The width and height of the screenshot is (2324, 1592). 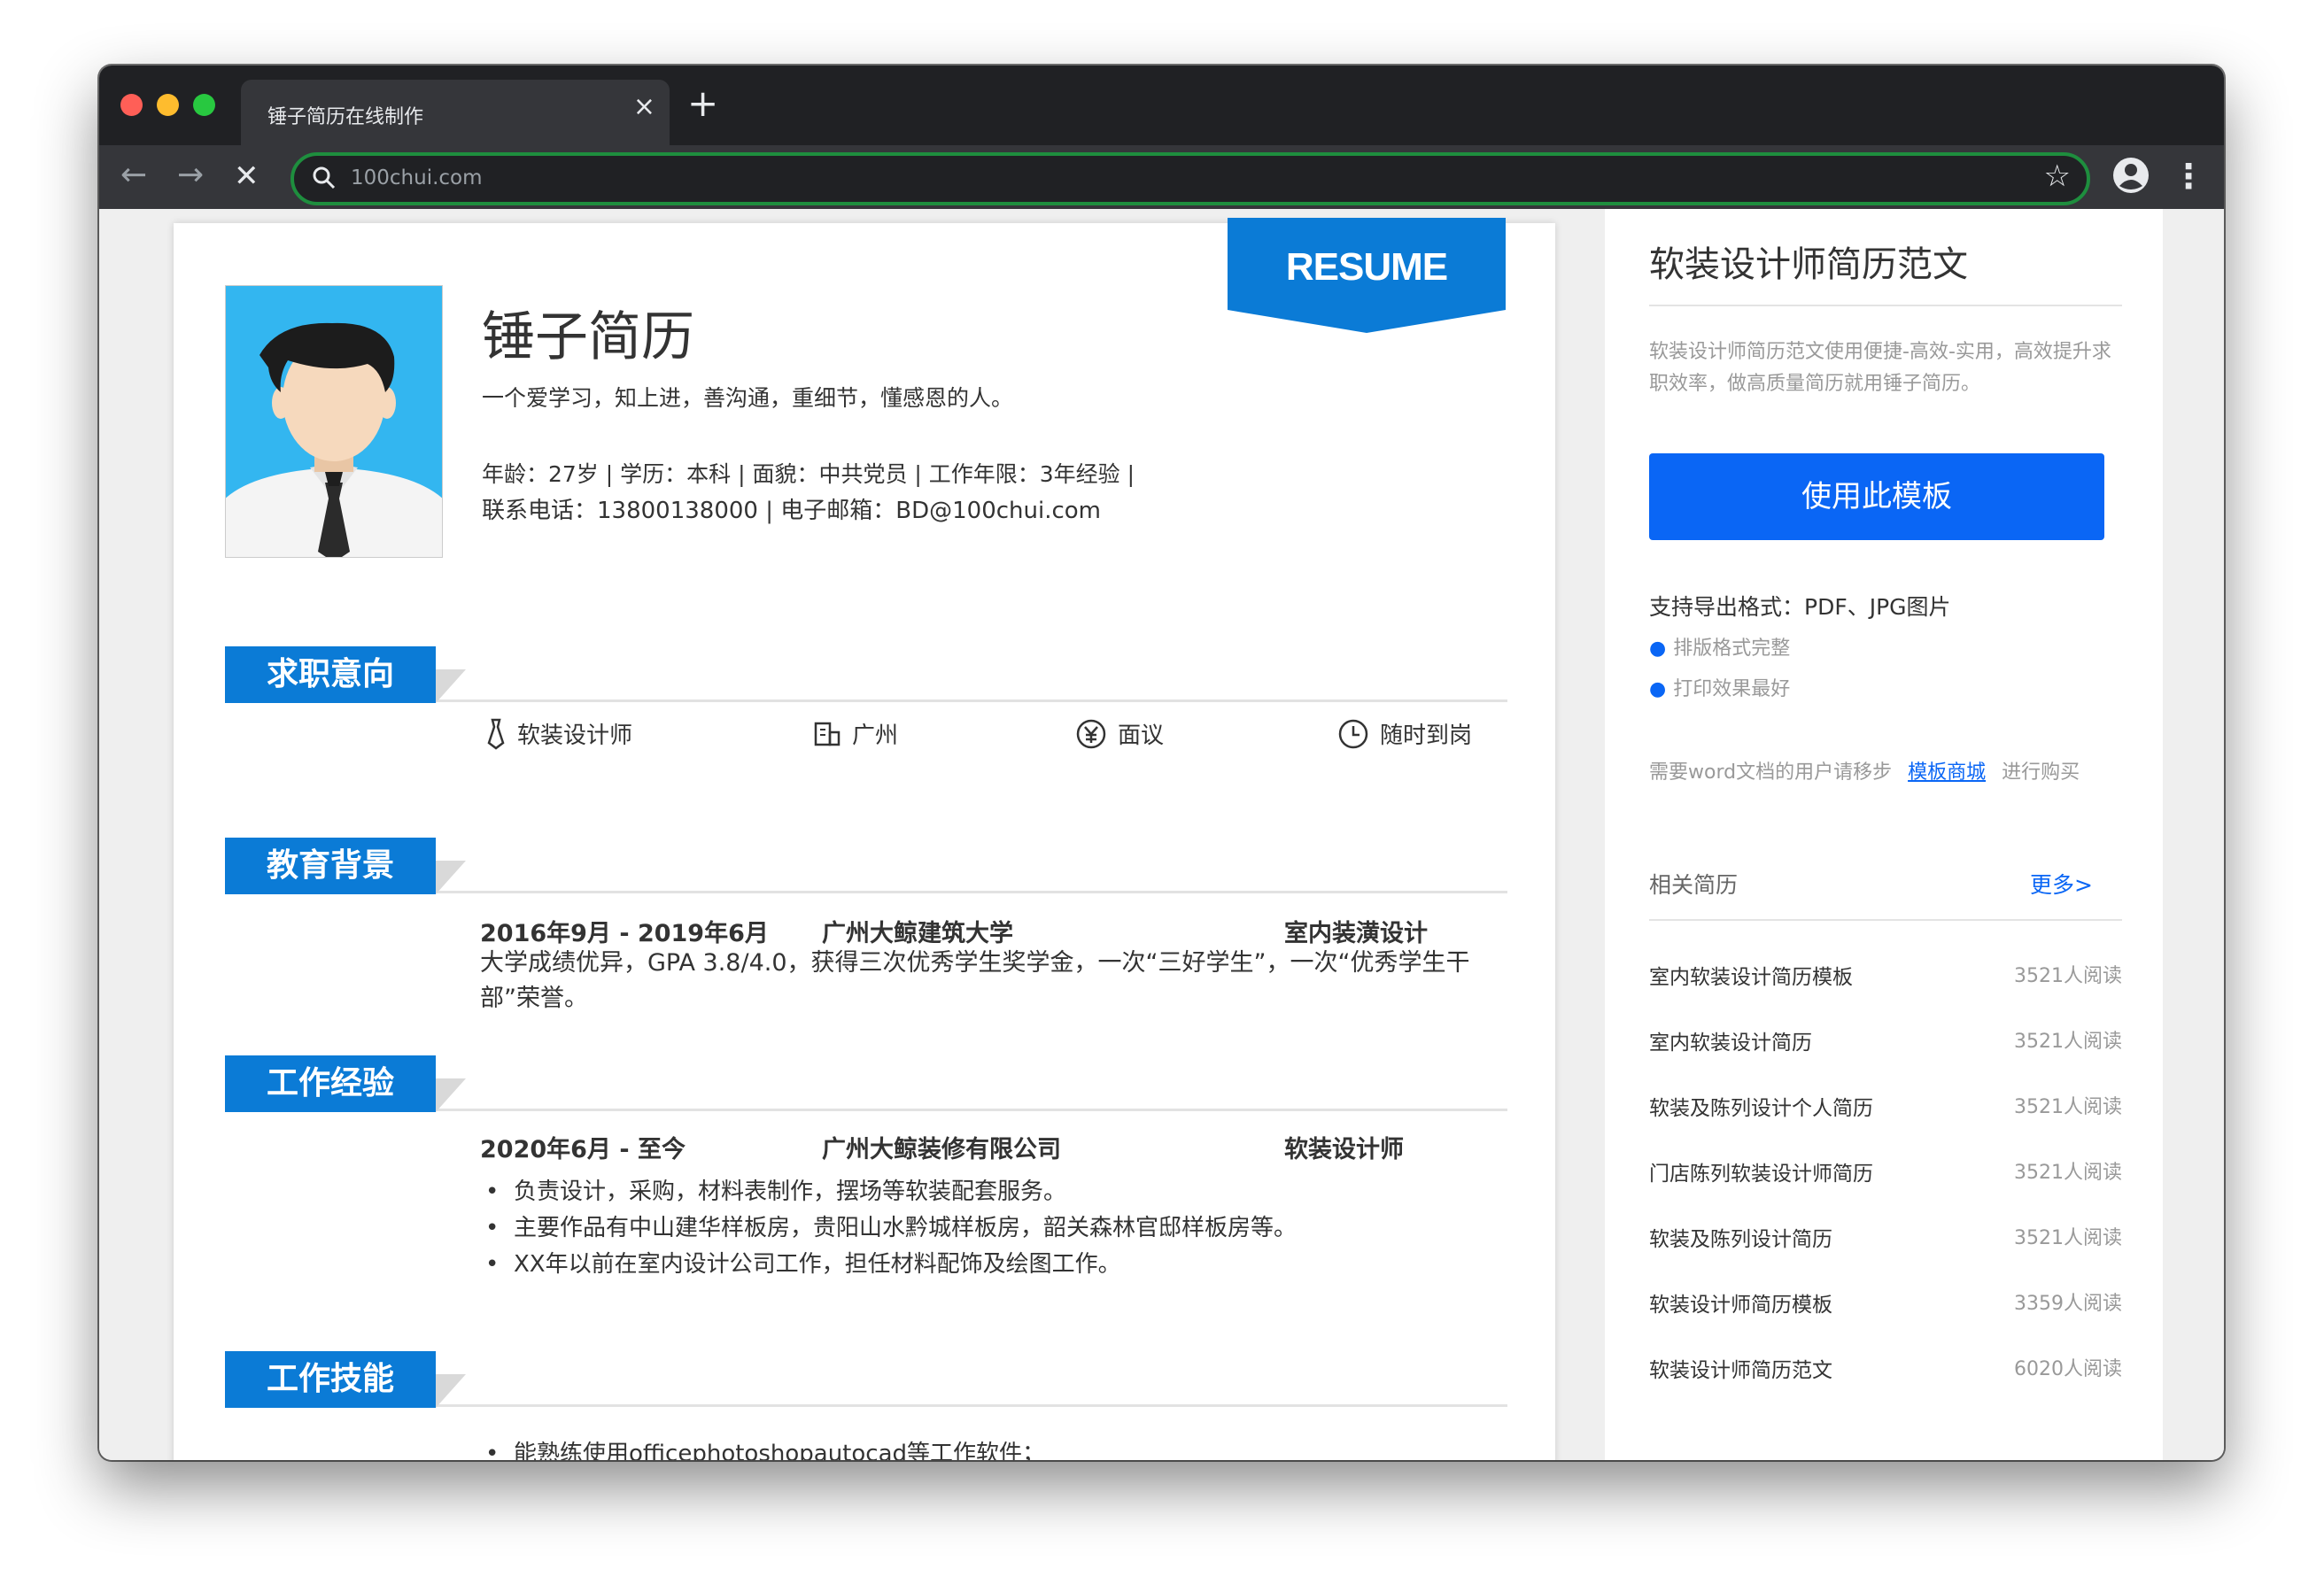 I want to click on more-menu-icon: ⋮, so click(x=2188, y=176).